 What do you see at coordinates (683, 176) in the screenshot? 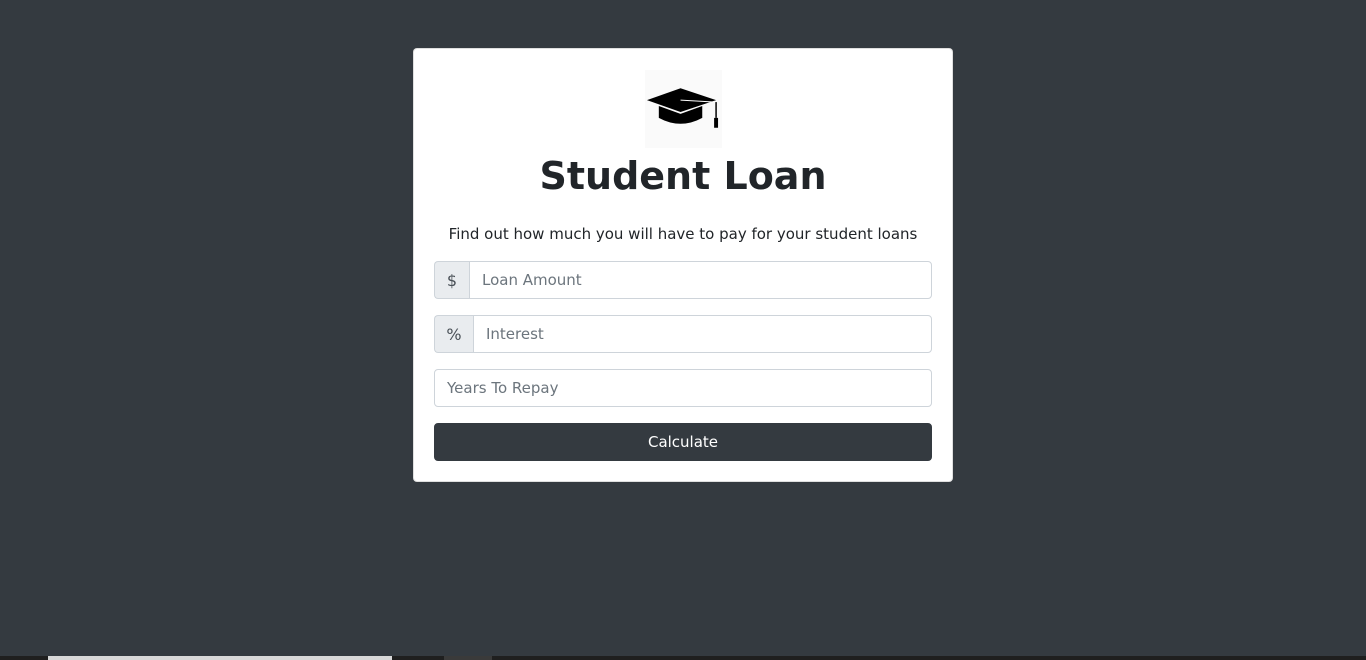
I see `page-title: Student Loan` at bounding box center [683, 176].